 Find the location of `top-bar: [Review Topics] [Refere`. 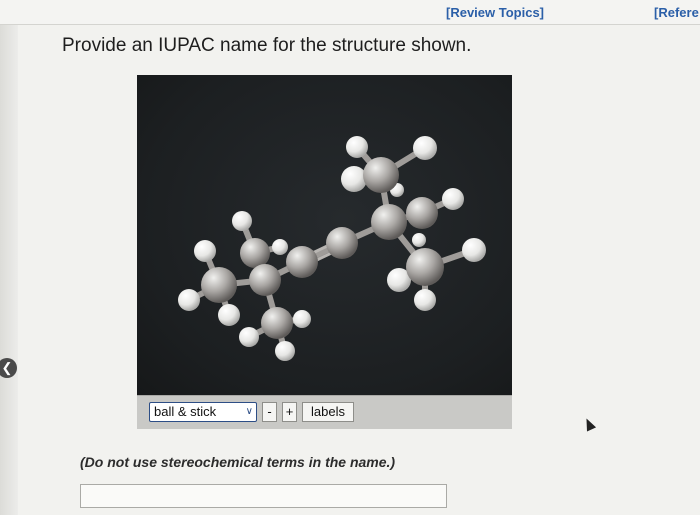

top-bar: [Review Topics] [Refere is located at coordinates (350, 12).